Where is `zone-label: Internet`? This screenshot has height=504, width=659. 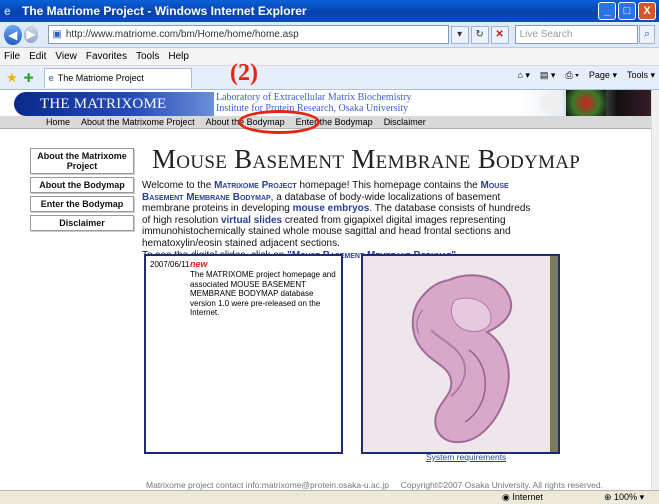
zone-label: Internet is located at coordinates (527, 497).